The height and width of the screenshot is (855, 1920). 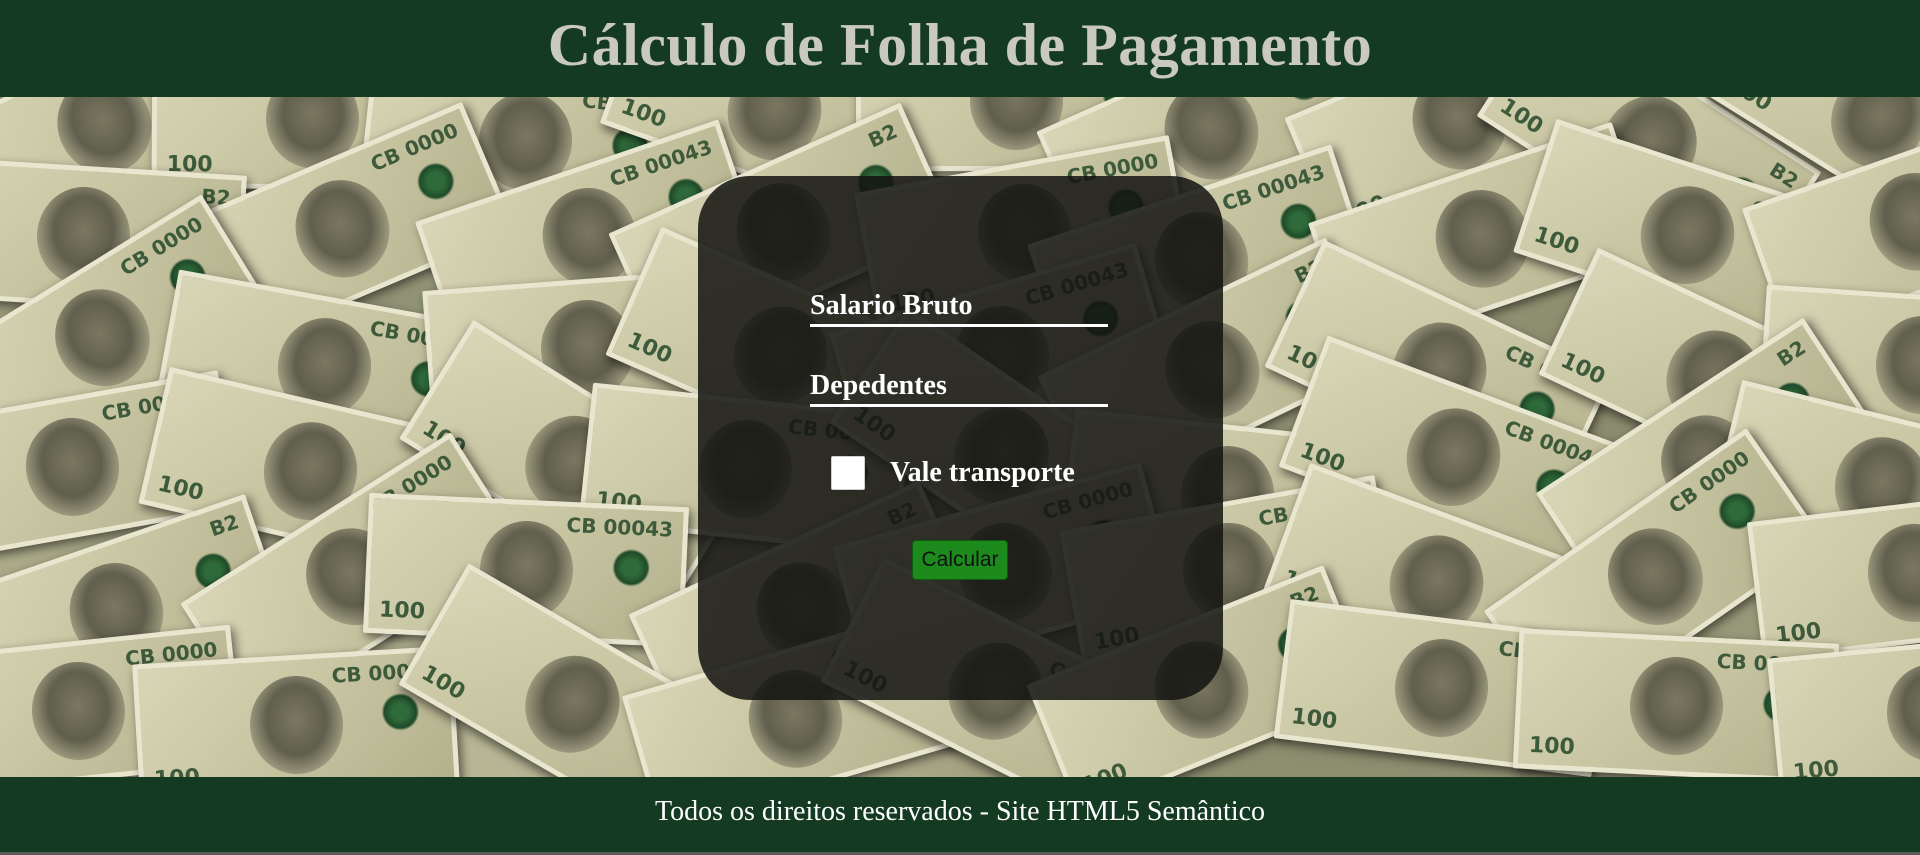 I want to click on dependentes-field: Depedentes, so click(x=959, y=387).